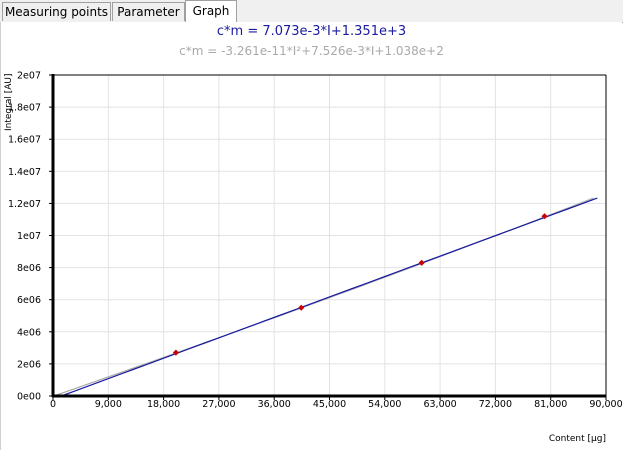 Image resolution: width=623 pixels, height=450 pixels. I want to click on x-tick-label: 36,000, so click(274, 404).